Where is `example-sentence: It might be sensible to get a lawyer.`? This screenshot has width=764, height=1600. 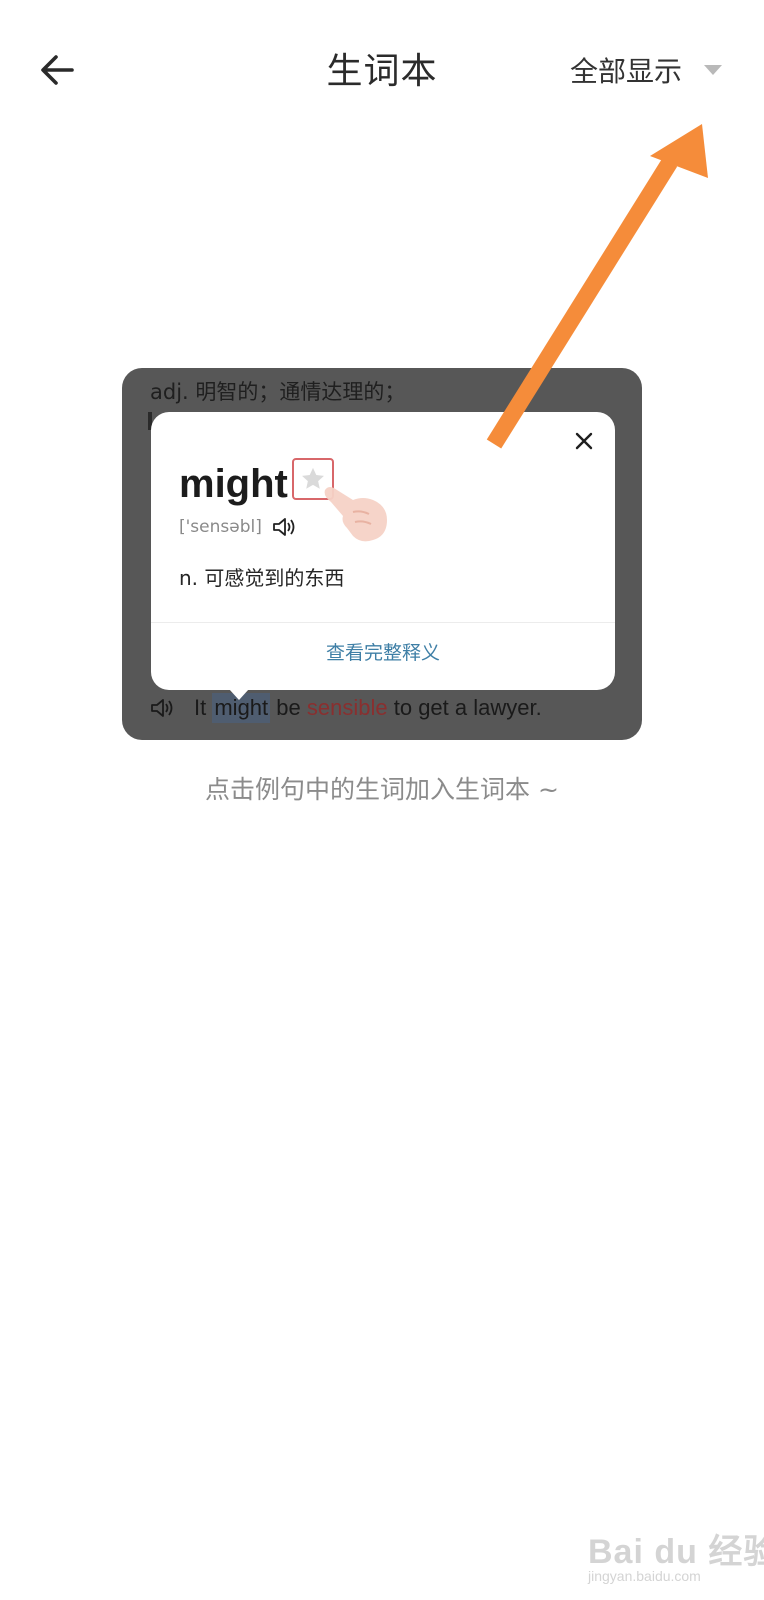
example-sentence: It might be sensible to get a lawyer. is located at coordinates (346, 708).